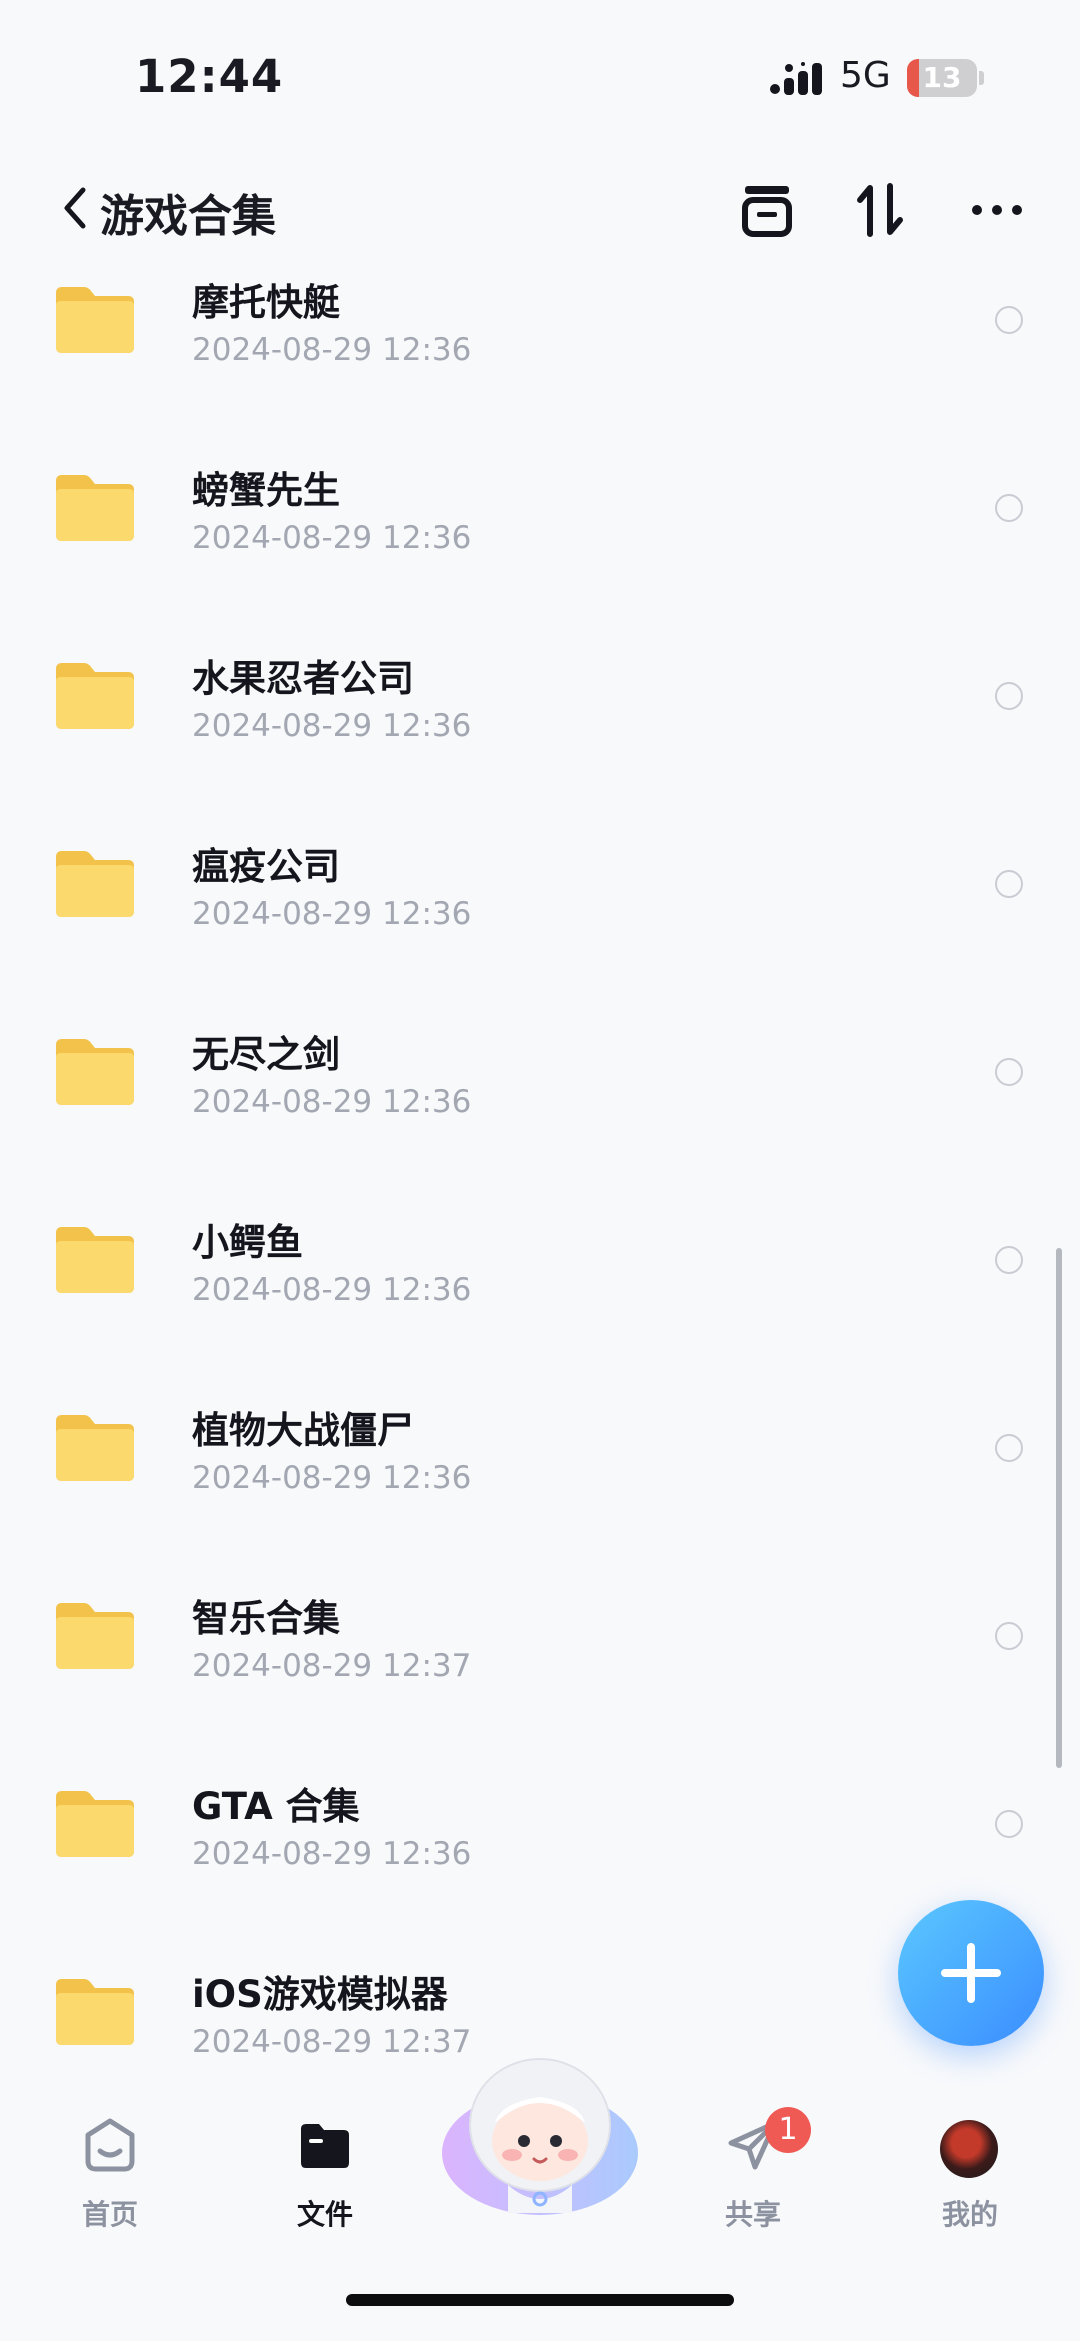  I want to click on file-name: 智乐合集, so click(266, 1618).